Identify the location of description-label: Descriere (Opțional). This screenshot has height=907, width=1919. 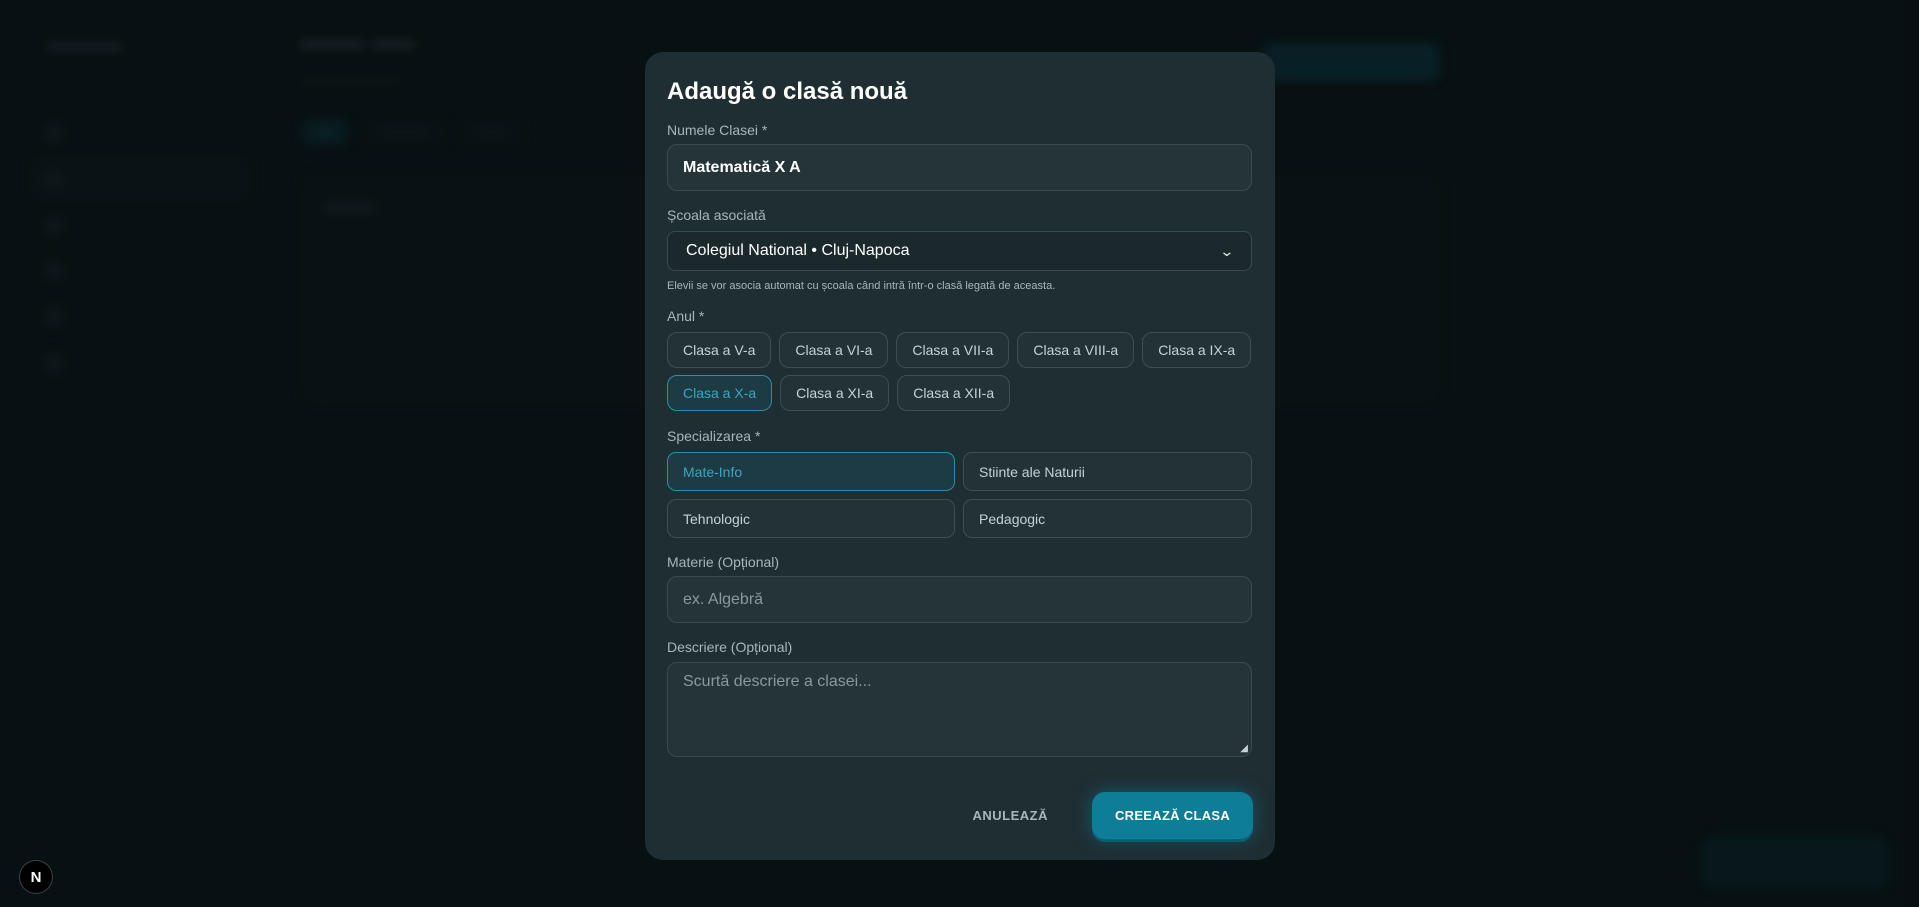
(730, 647).